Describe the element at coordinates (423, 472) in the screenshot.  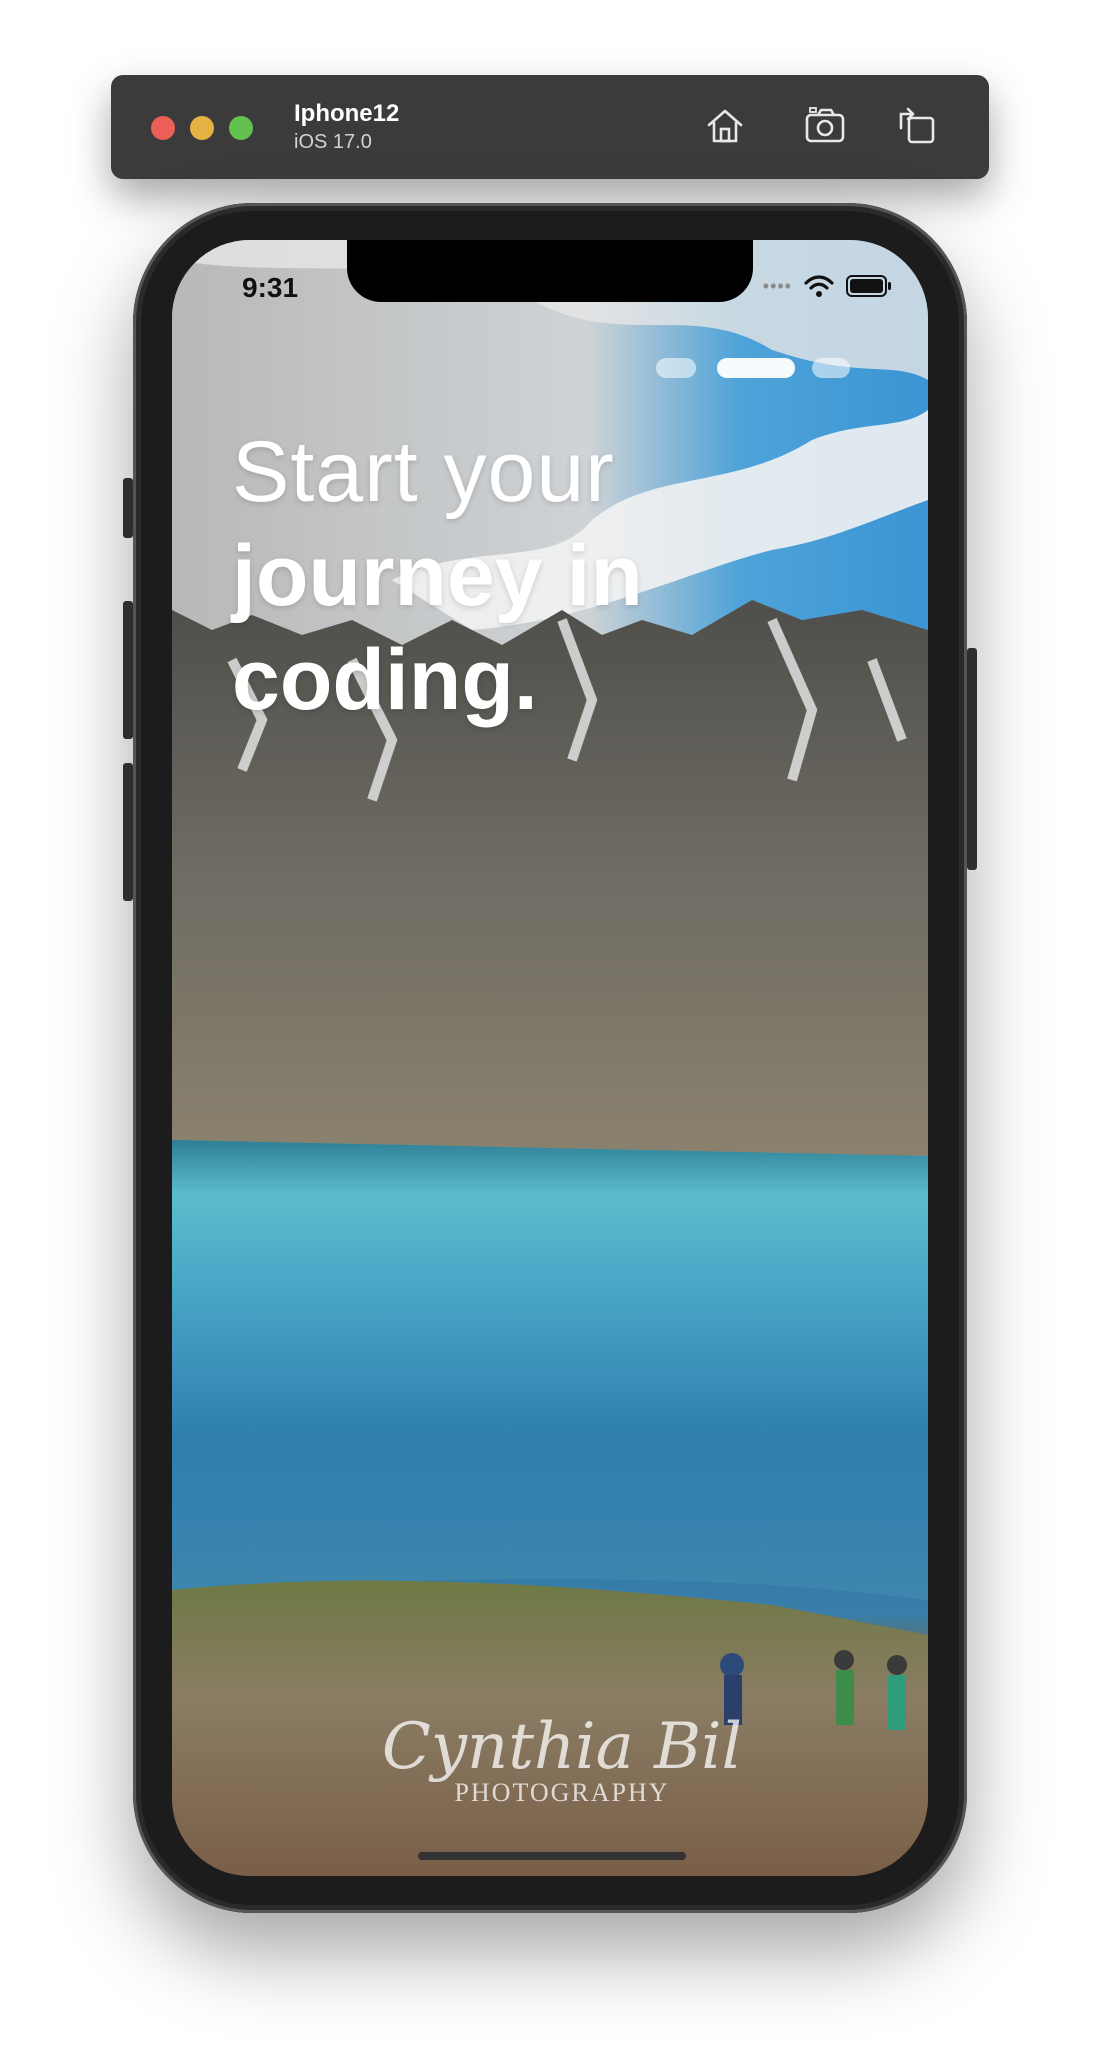
I see `headline-light: Start your` at that location.